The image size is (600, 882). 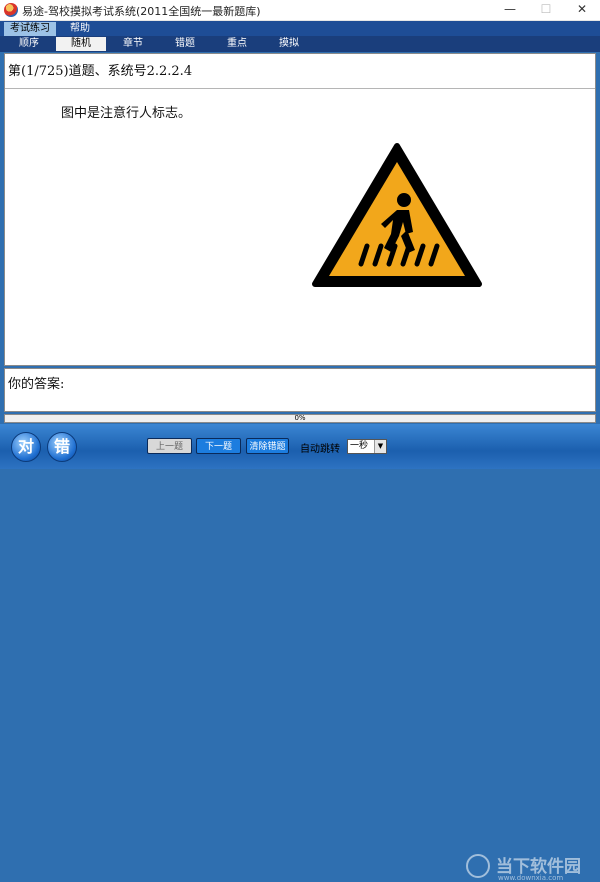 What do you see at coordinates (582, 10) in the screenshot?
I see `close-button: ✕` at bounding box center [582, 10].